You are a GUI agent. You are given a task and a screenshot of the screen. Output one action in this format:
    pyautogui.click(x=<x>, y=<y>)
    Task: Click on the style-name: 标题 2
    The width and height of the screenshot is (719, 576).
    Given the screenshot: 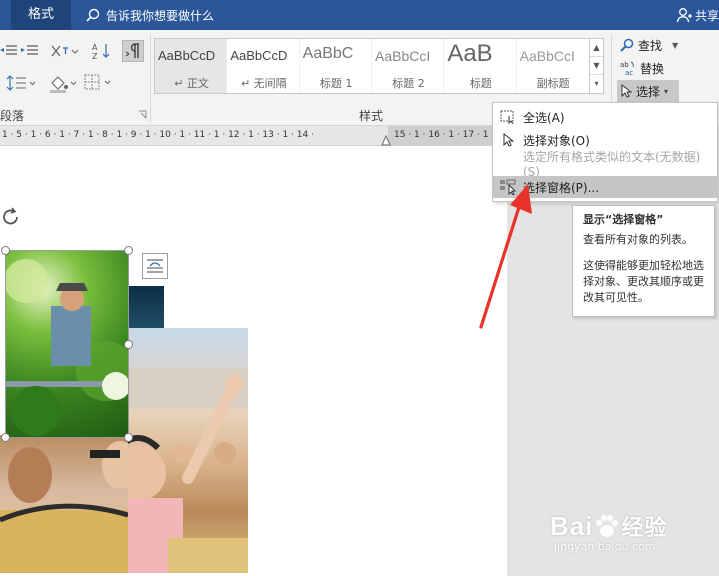 What is the action you would take?
    pyautogui.click(x=408, y=83)
    